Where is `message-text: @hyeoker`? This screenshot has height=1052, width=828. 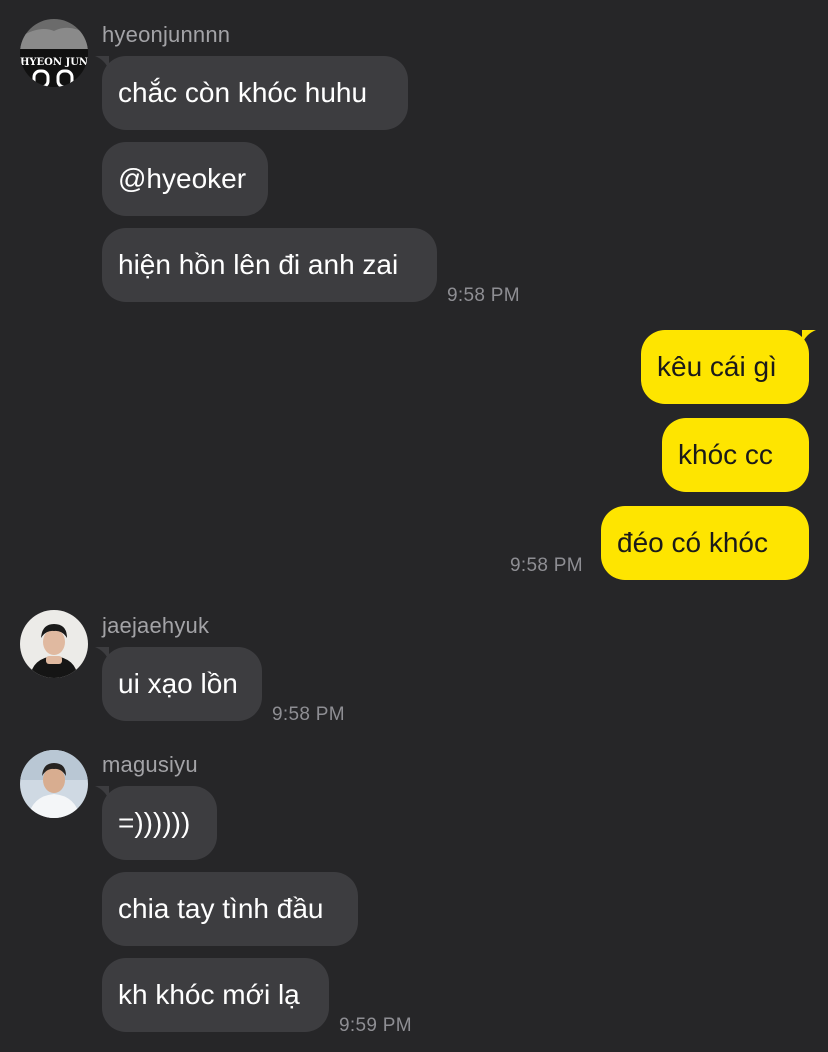
message-text: @hyeoker is located at coordinates (182, 178).